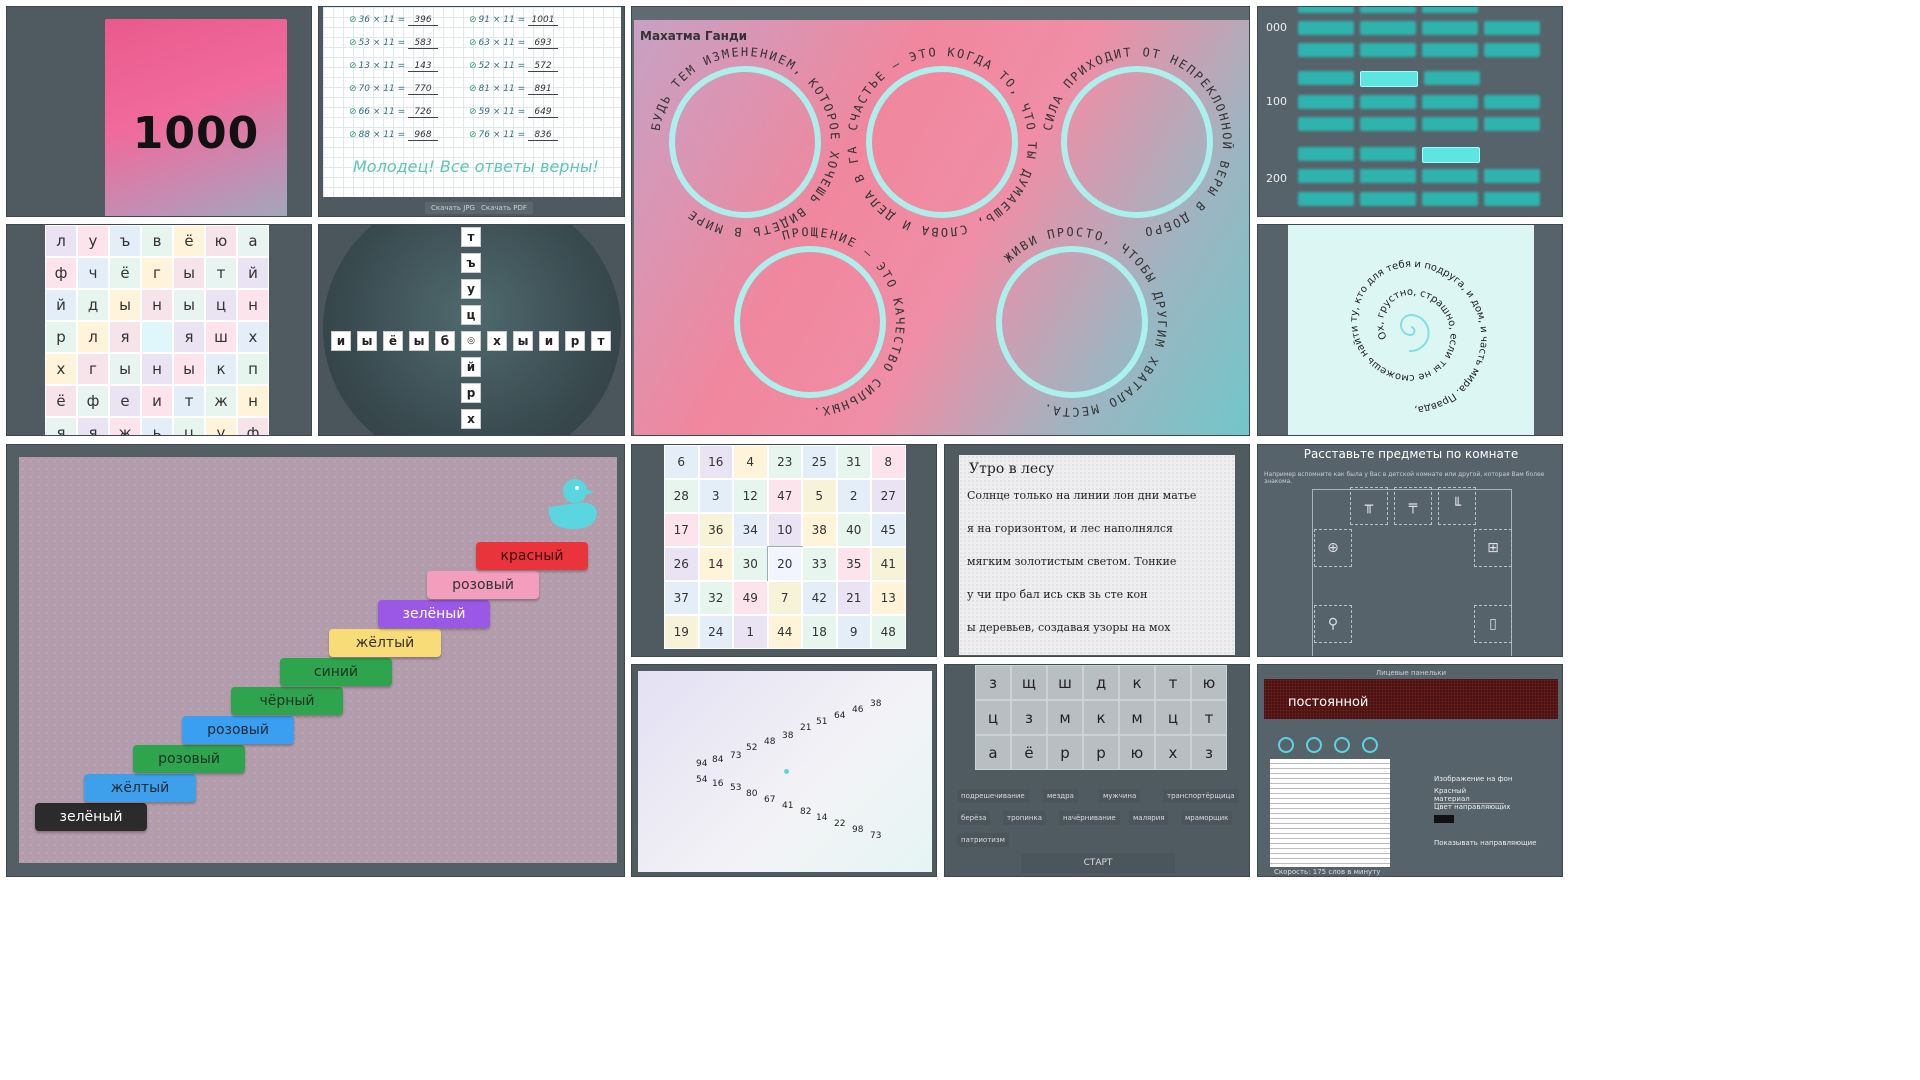 This screenshot has width=1920, height=1080. Describe the element at coordinates (715, 530) in the screenshot. I see `number-cell: 36` at that location.